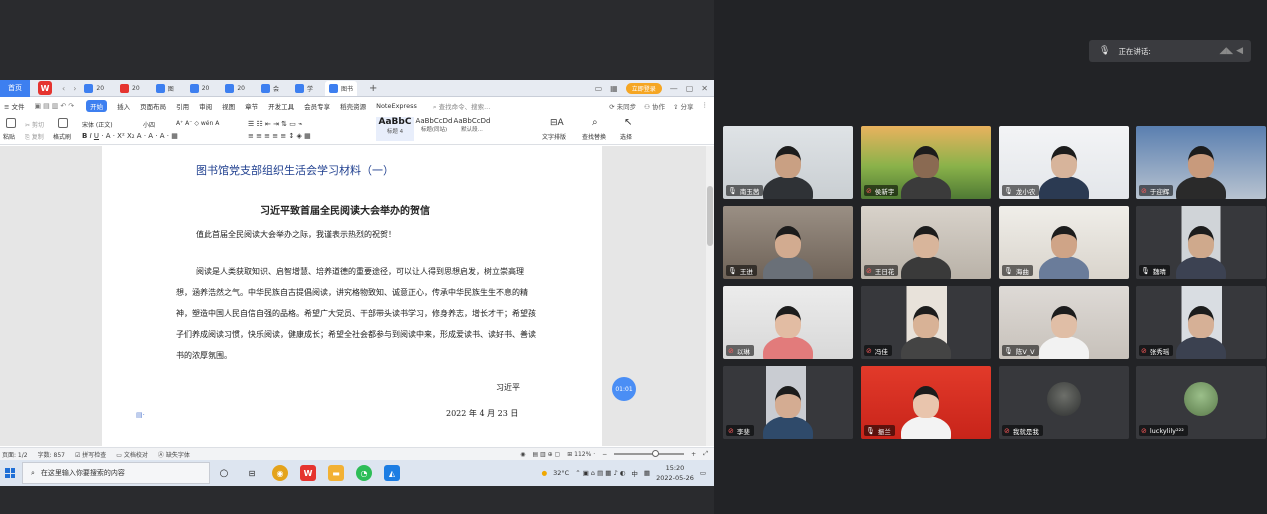  What do you see at coordinates (174, 454) in the screenshot?
I see `missing-font: Ⓐ 缺失字体` at bounding box center [174, 454].